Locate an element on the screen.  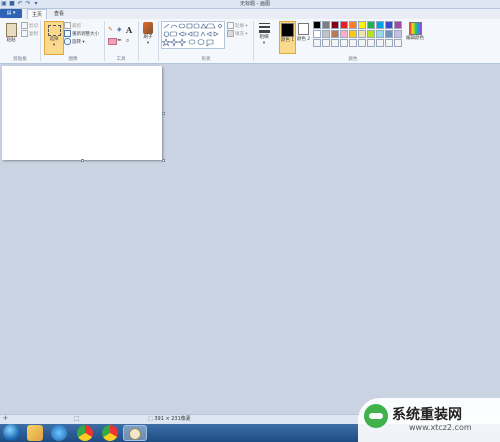
brushes-button: 刷子 ▾ is located at coordinates (148, 36).